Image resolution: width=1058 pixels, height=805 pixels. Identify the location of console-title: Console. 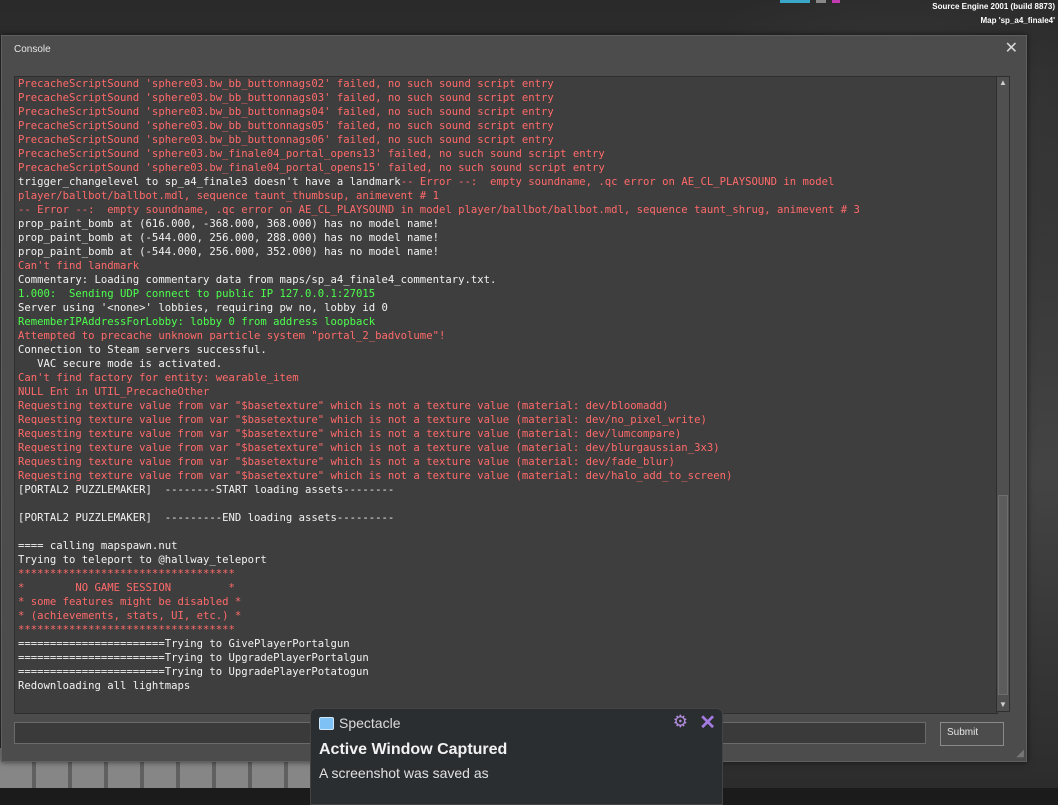
(32, 49).